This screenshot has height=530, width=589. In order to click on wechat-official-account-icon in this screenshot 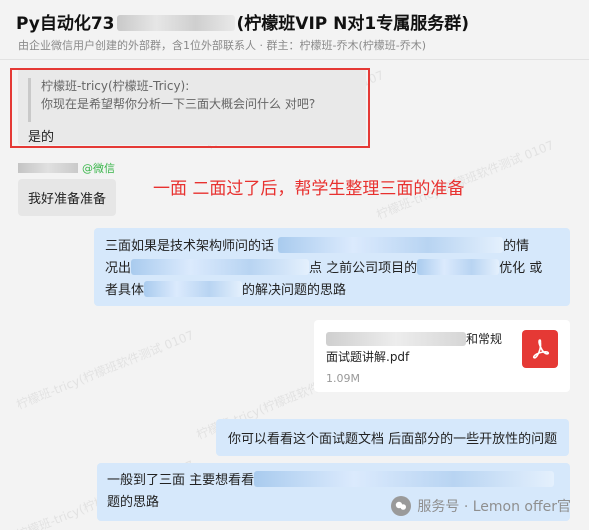, I will do `click(401, 506)`.